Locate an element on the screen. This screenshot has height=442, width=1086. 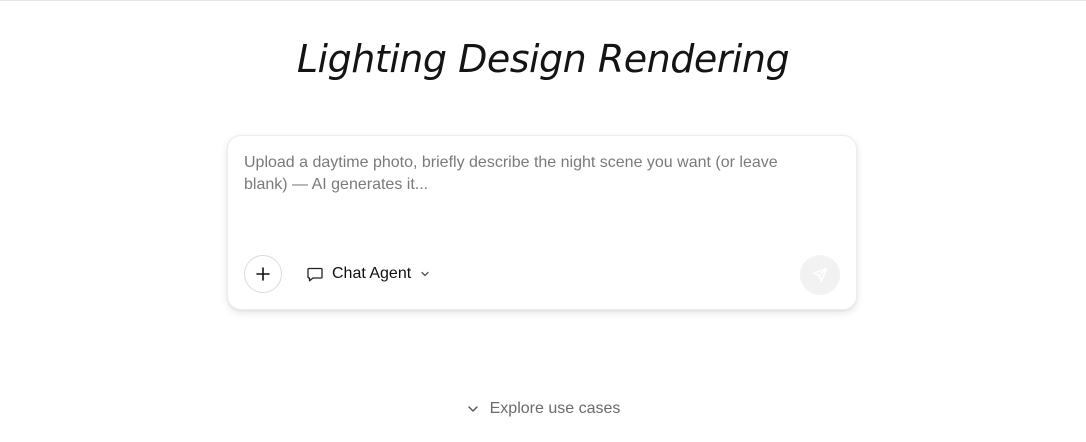
send-button is located at coordinates (820, 275).